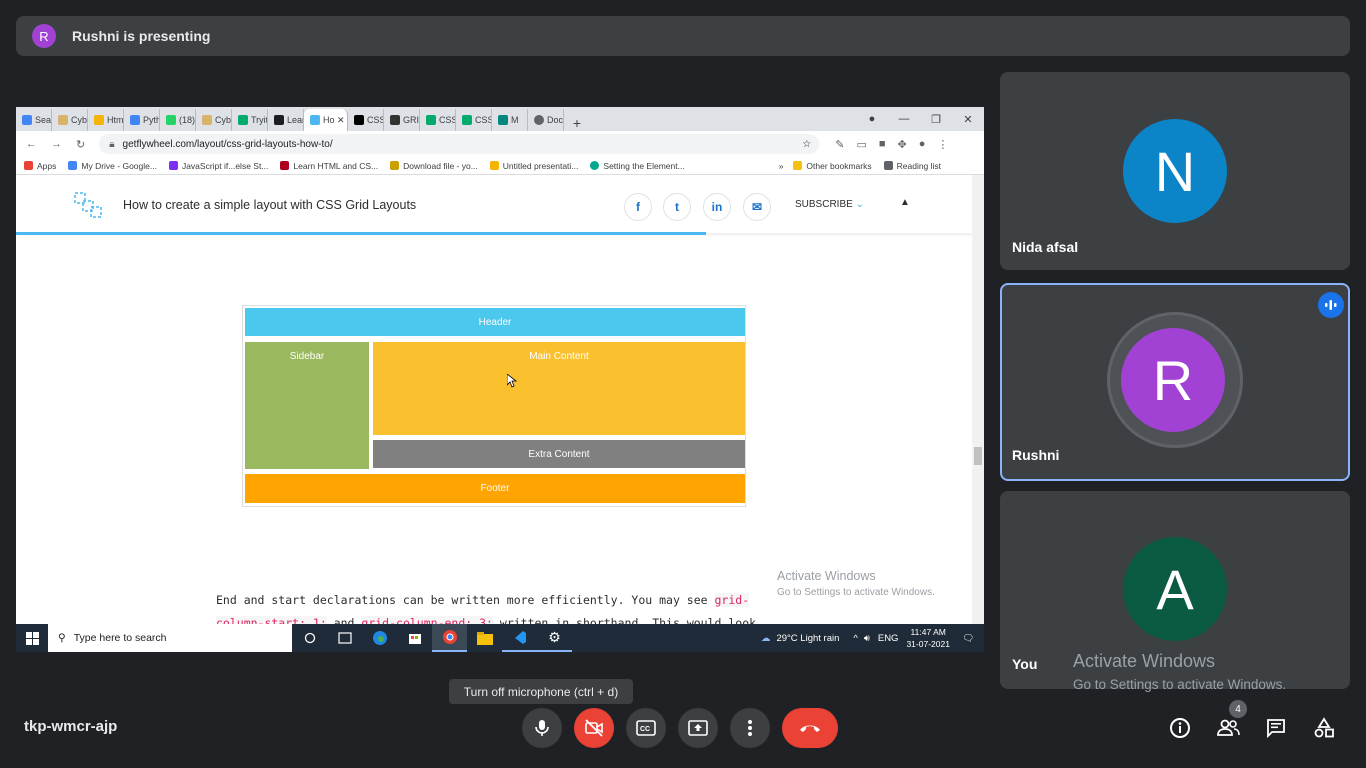 The image size is (1366, 768). Describe the element at coordinates (1175, 382) in the screenshot. I see `participant-tile-speaking: R Rushni` at that location.